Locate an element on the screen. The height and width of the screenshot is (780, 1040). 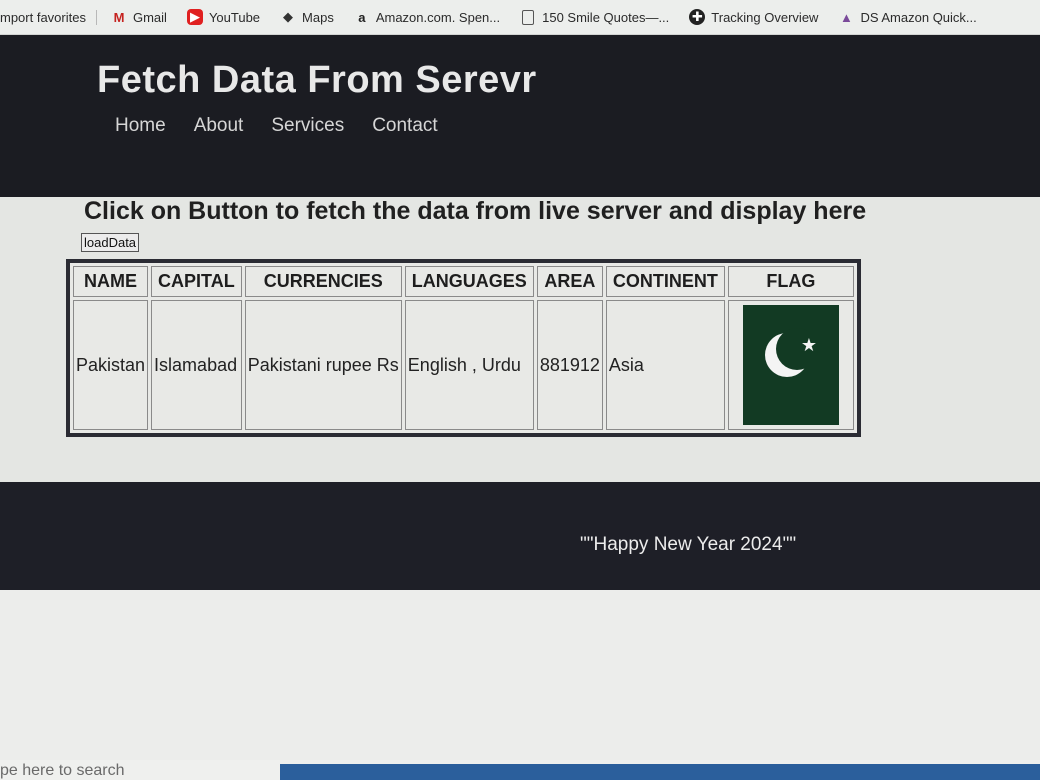
gmail-icon: M is located at coordinates (119, 17).